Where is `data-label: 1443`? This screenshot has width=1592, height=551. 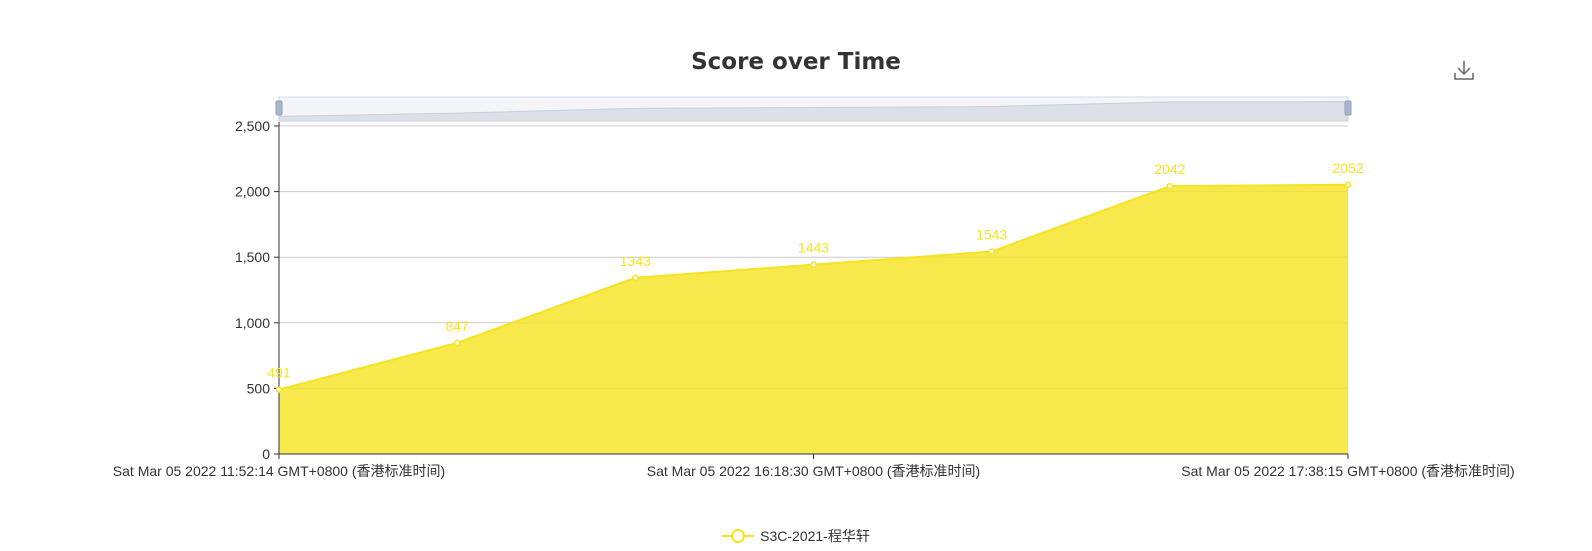
data-label: 1443 is located at coordinates (813, 248).